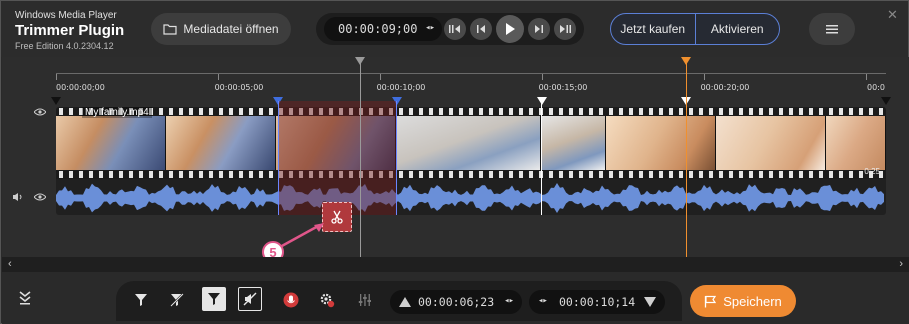 This screenshot has height=324, width=909. I want to click on menu-icon, so click(832, 29).